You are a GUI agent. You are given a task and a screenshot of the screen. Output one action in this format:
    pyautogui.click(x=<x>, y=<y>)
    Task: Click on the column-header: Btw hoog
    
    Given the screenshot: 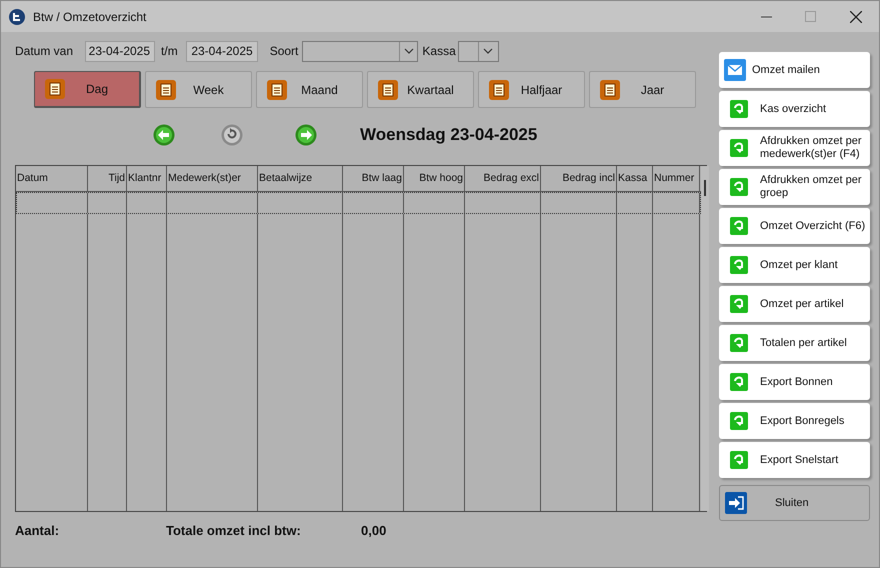 What is the action you would take?
    pyautogui.click(x=434, y=178)
    